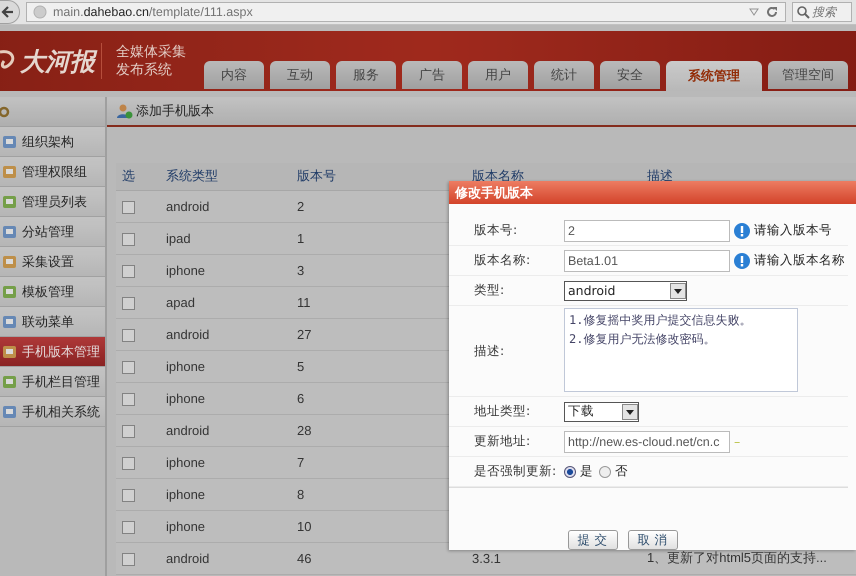 This screenshot has height=576, width=856. What do you see at coordinates (647, 231) in the screenshot?
I see `input-field: 2` at bounding box center [647, 231].